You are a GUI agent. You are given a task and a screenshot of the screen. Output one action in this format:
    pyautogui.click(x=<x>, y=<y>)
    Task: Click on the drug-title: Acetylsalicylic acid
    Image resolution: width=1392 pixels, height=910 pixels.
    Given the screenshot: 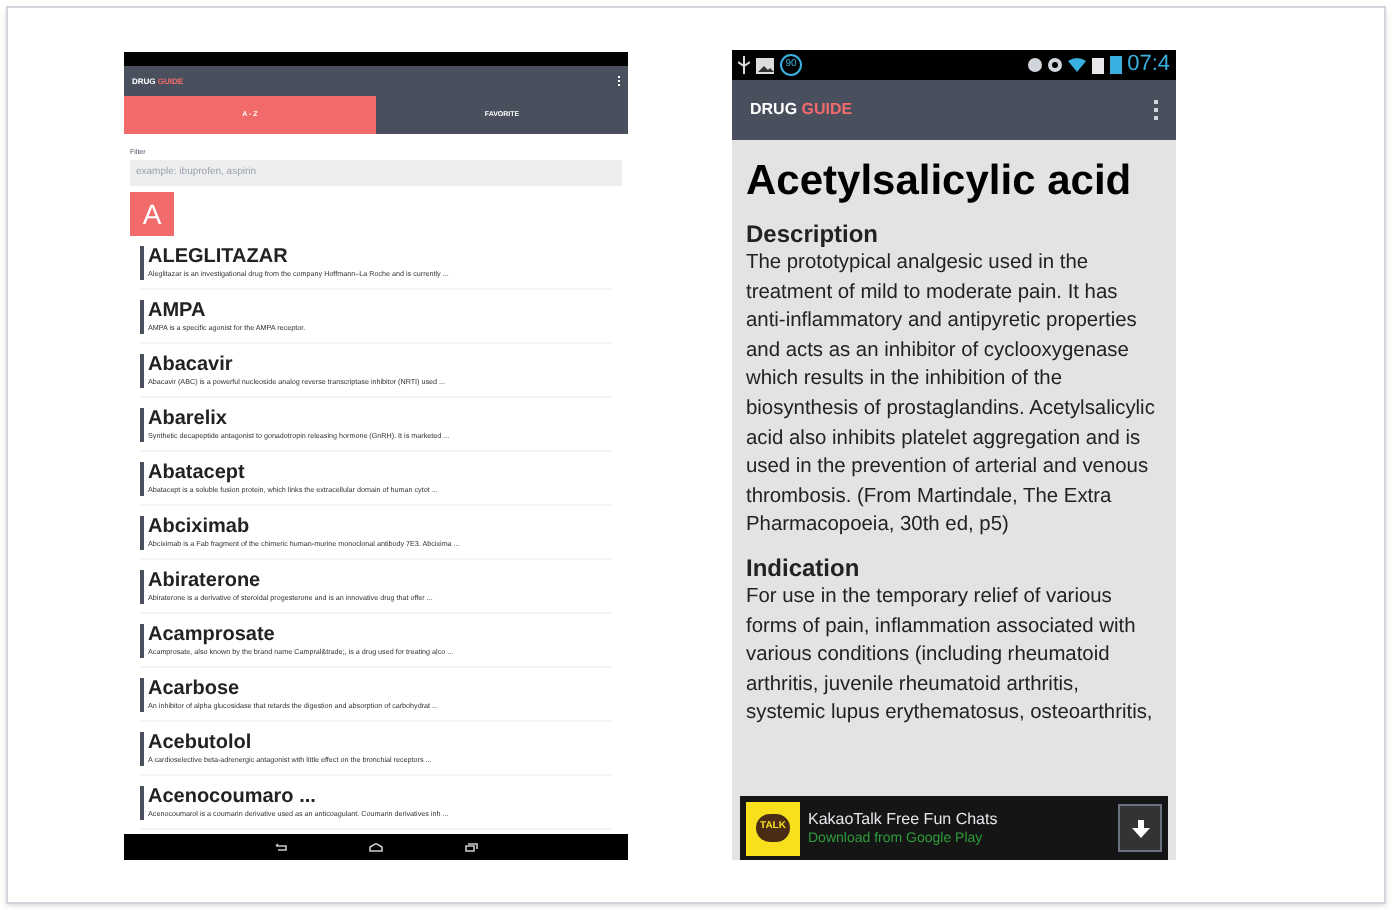 What is the action you would take?
    pyautogui.click(x=940, y=182)
    